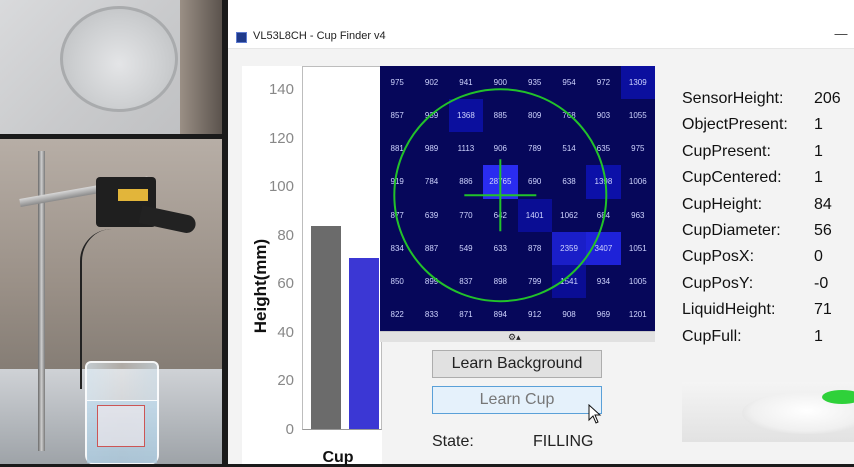 This screenshot has height=467, width=854. I want to click on readout-value: 0, so click(818, 257).